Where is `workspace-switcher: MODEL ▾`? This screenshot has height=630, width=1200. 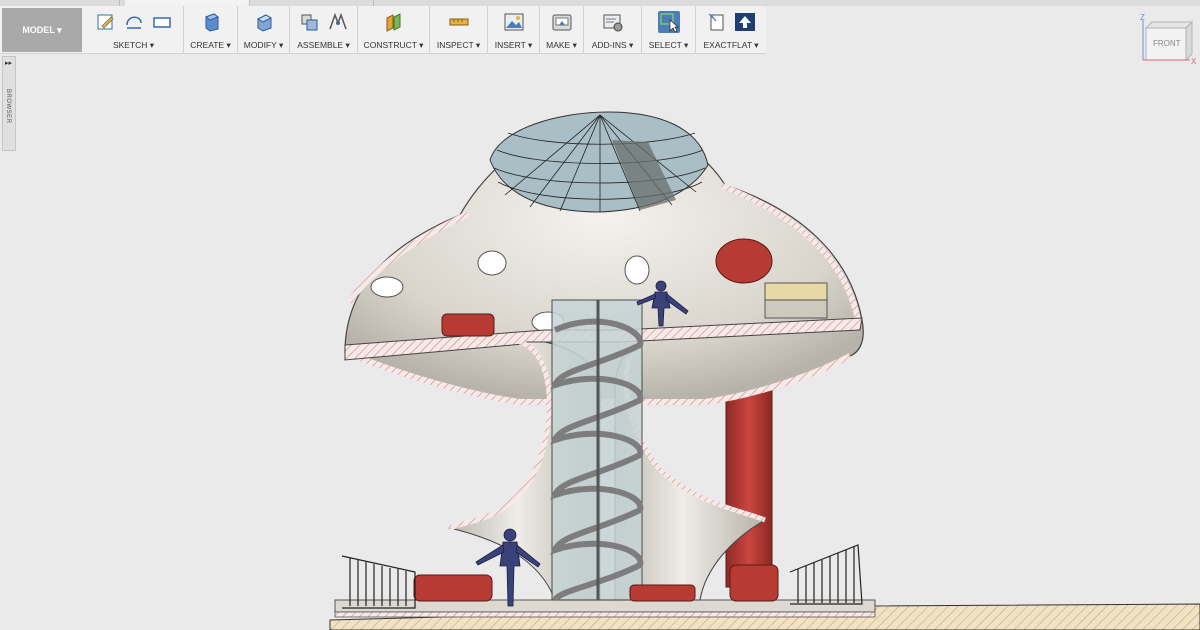
workspace-switcher: MODEL ▾ is located at coordinates (42, 30).